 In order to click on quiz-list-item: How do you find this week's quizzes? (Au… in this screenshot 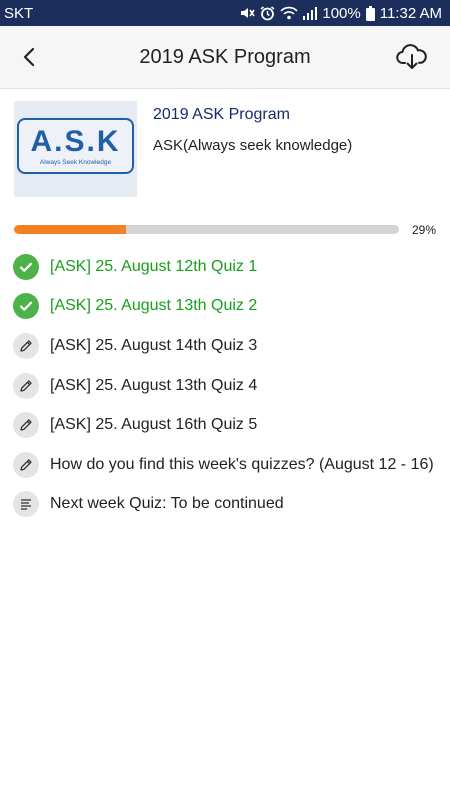, I will do `click(225, 465)`.